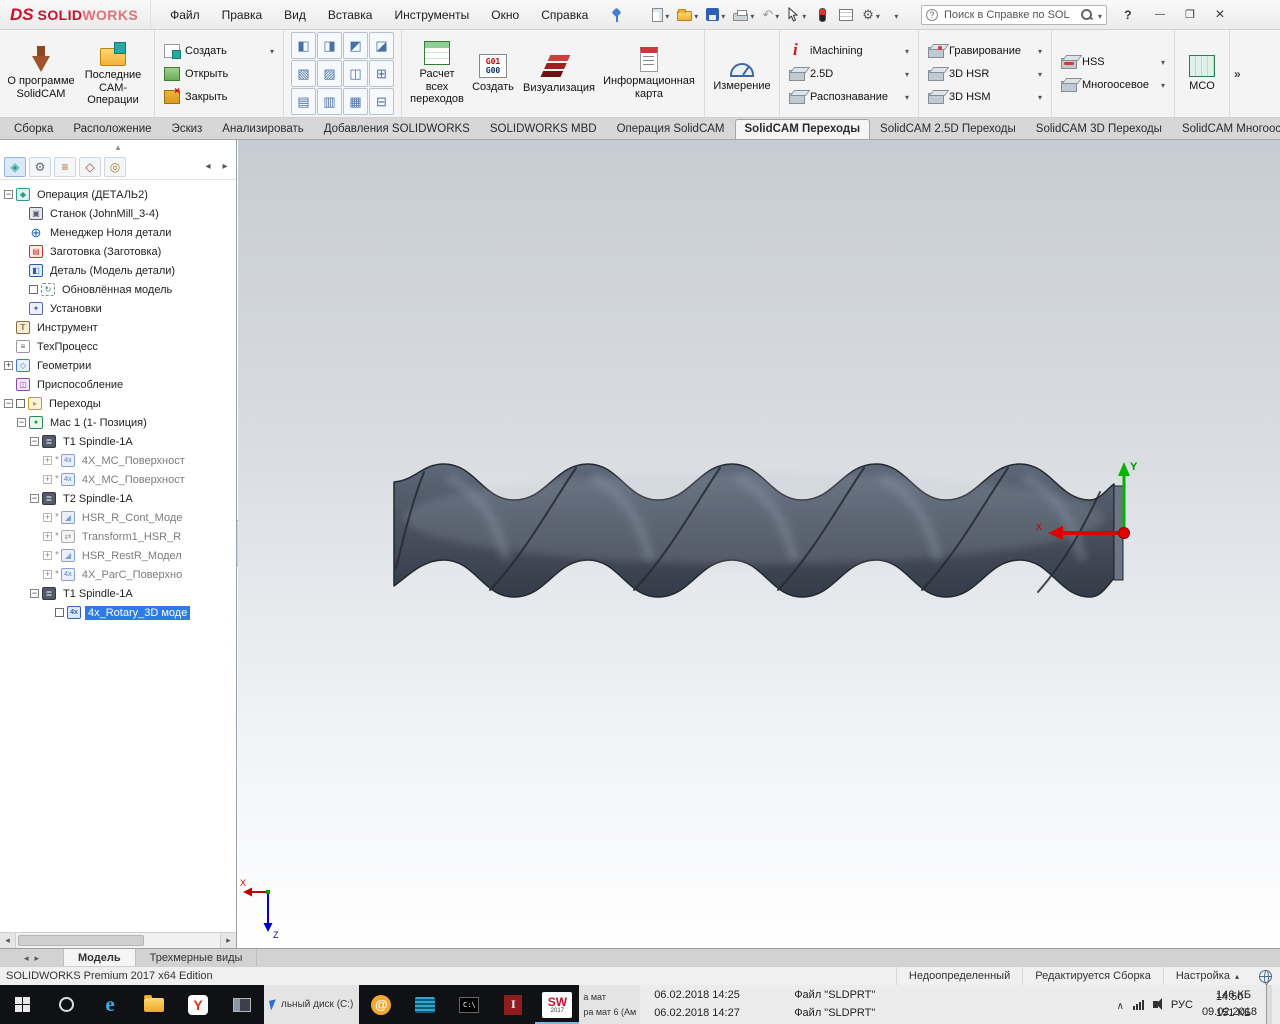 The image size is (1280, 1024). Describe the element at coordinates (118, 232) in the screenshot. I see `tree-item: Менеджер Ноля детали` at that location.